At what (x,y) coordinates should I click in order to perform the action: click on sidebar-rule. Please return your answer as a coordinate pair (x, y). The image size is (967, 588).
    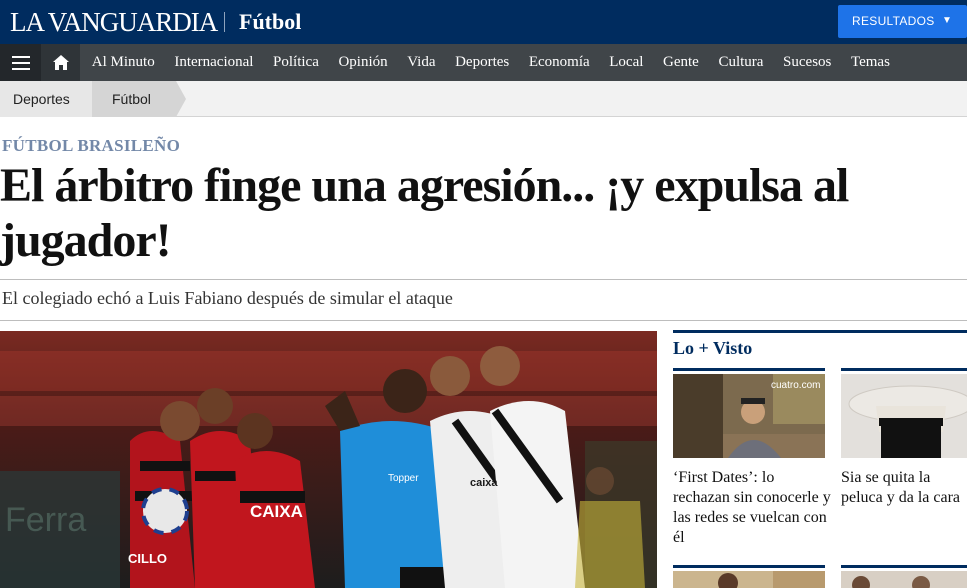
    Looking at the image, I should click on (820, 331).